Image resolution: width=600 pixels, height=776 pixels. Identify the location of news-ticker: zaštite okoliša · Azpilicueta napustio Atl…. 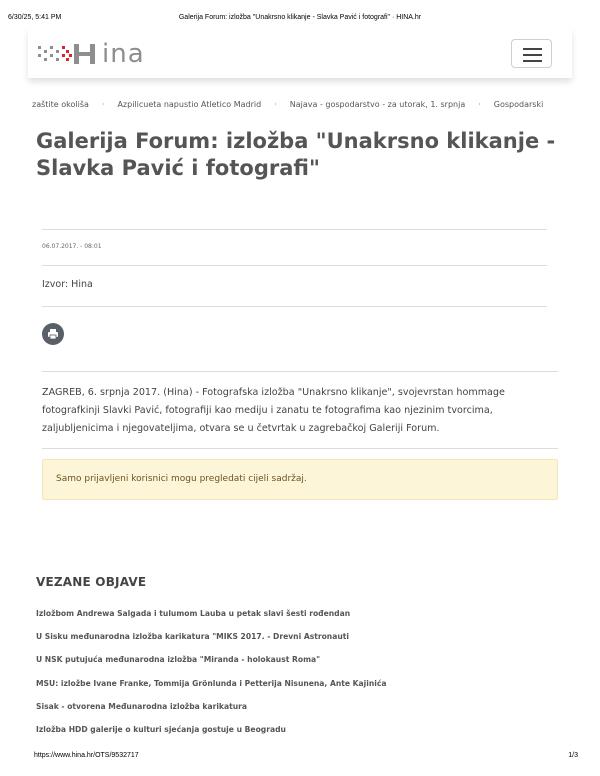
(300, 106).